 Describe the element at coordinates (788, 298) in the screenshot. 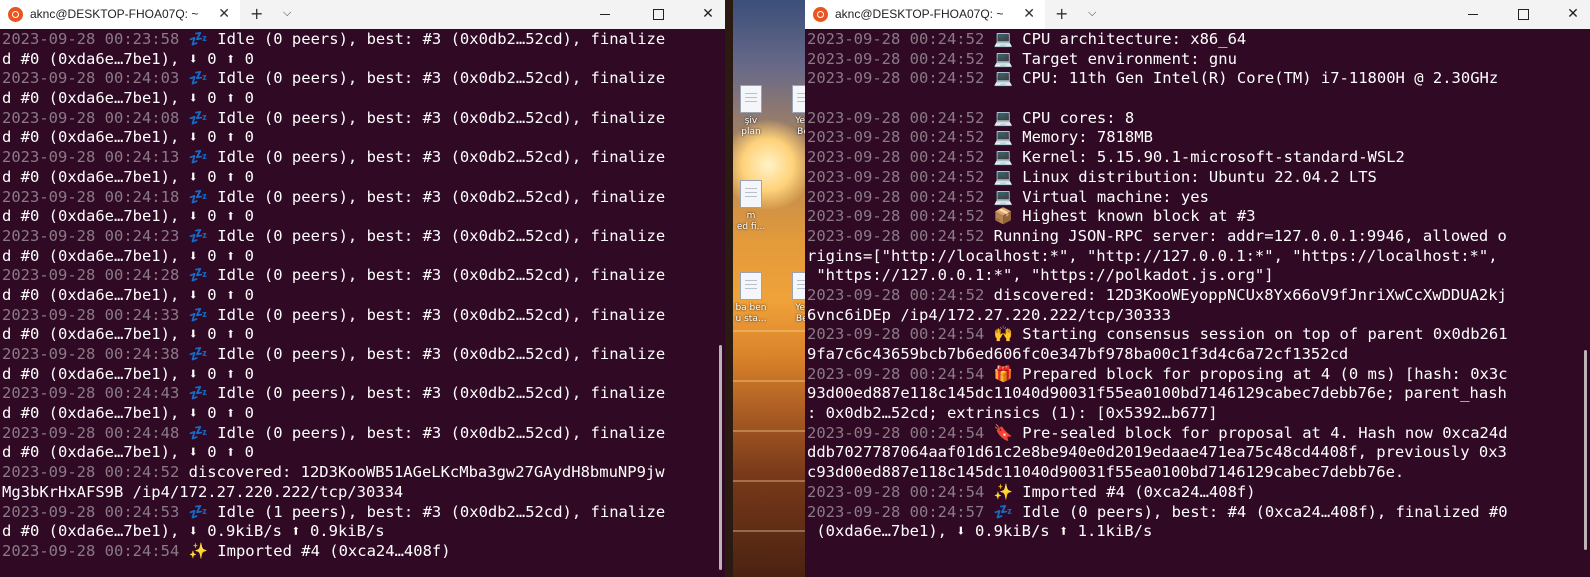

I see `desktop-file-icon: Yen Bel` at that location.